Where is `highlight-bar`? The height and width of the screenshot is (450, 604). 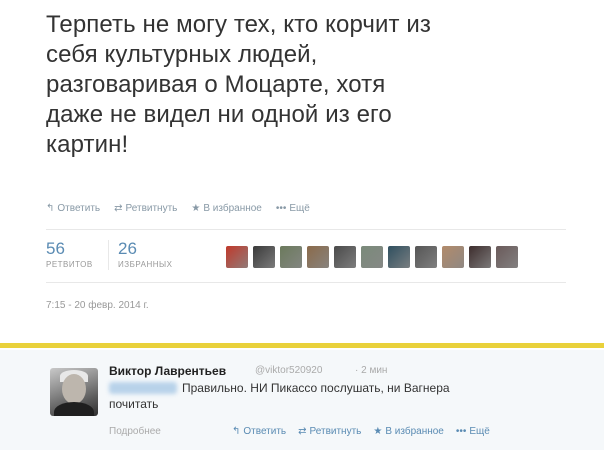
highlight-bar is located at coordinates (302, 345).